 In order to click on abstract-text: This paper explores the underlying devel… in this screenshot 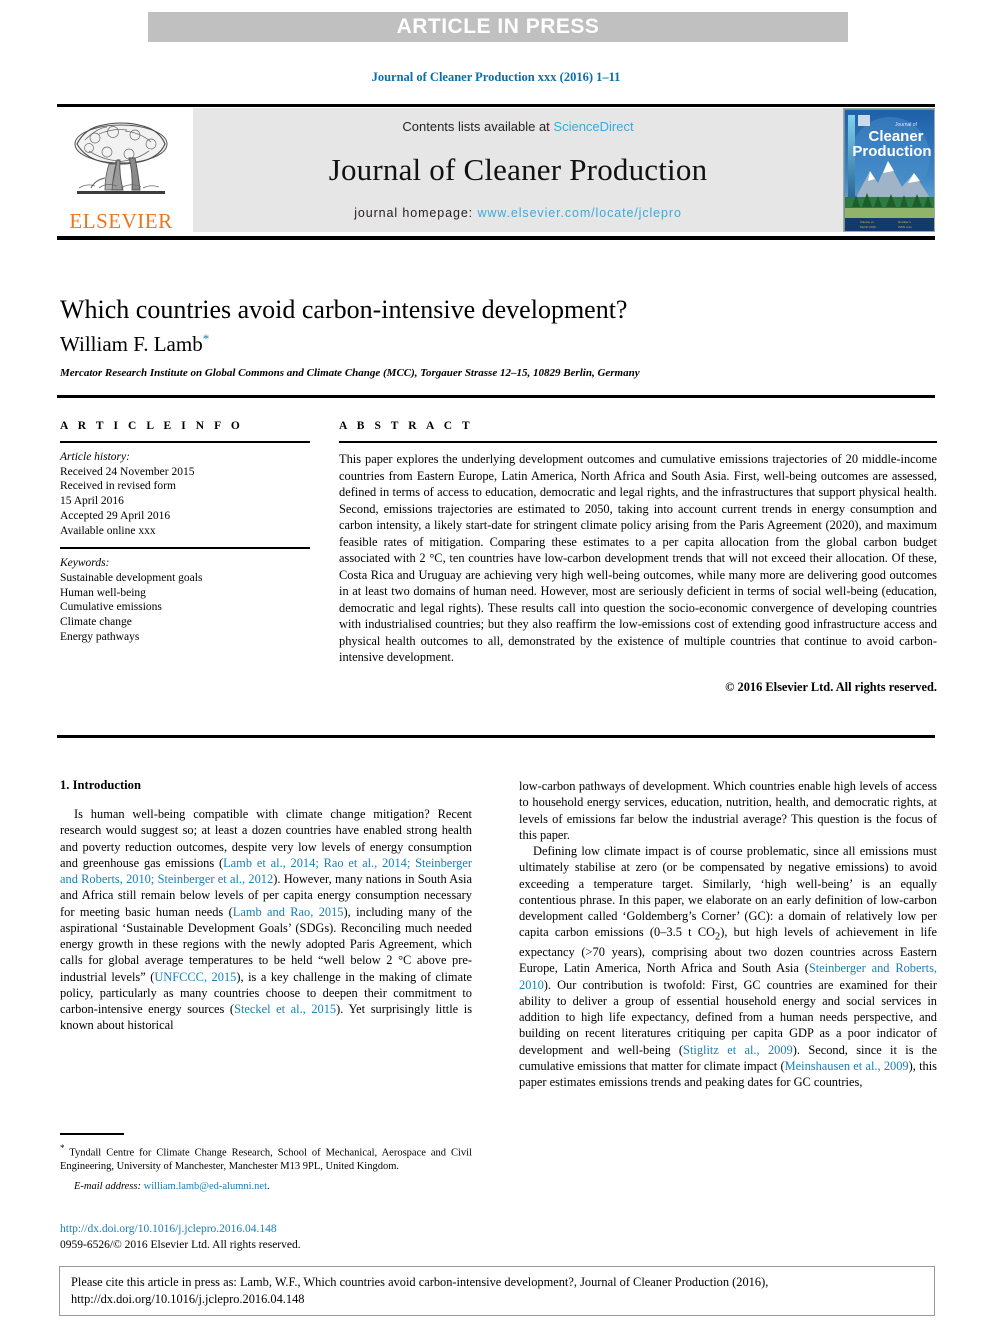, I will do `click(638, 558)`.